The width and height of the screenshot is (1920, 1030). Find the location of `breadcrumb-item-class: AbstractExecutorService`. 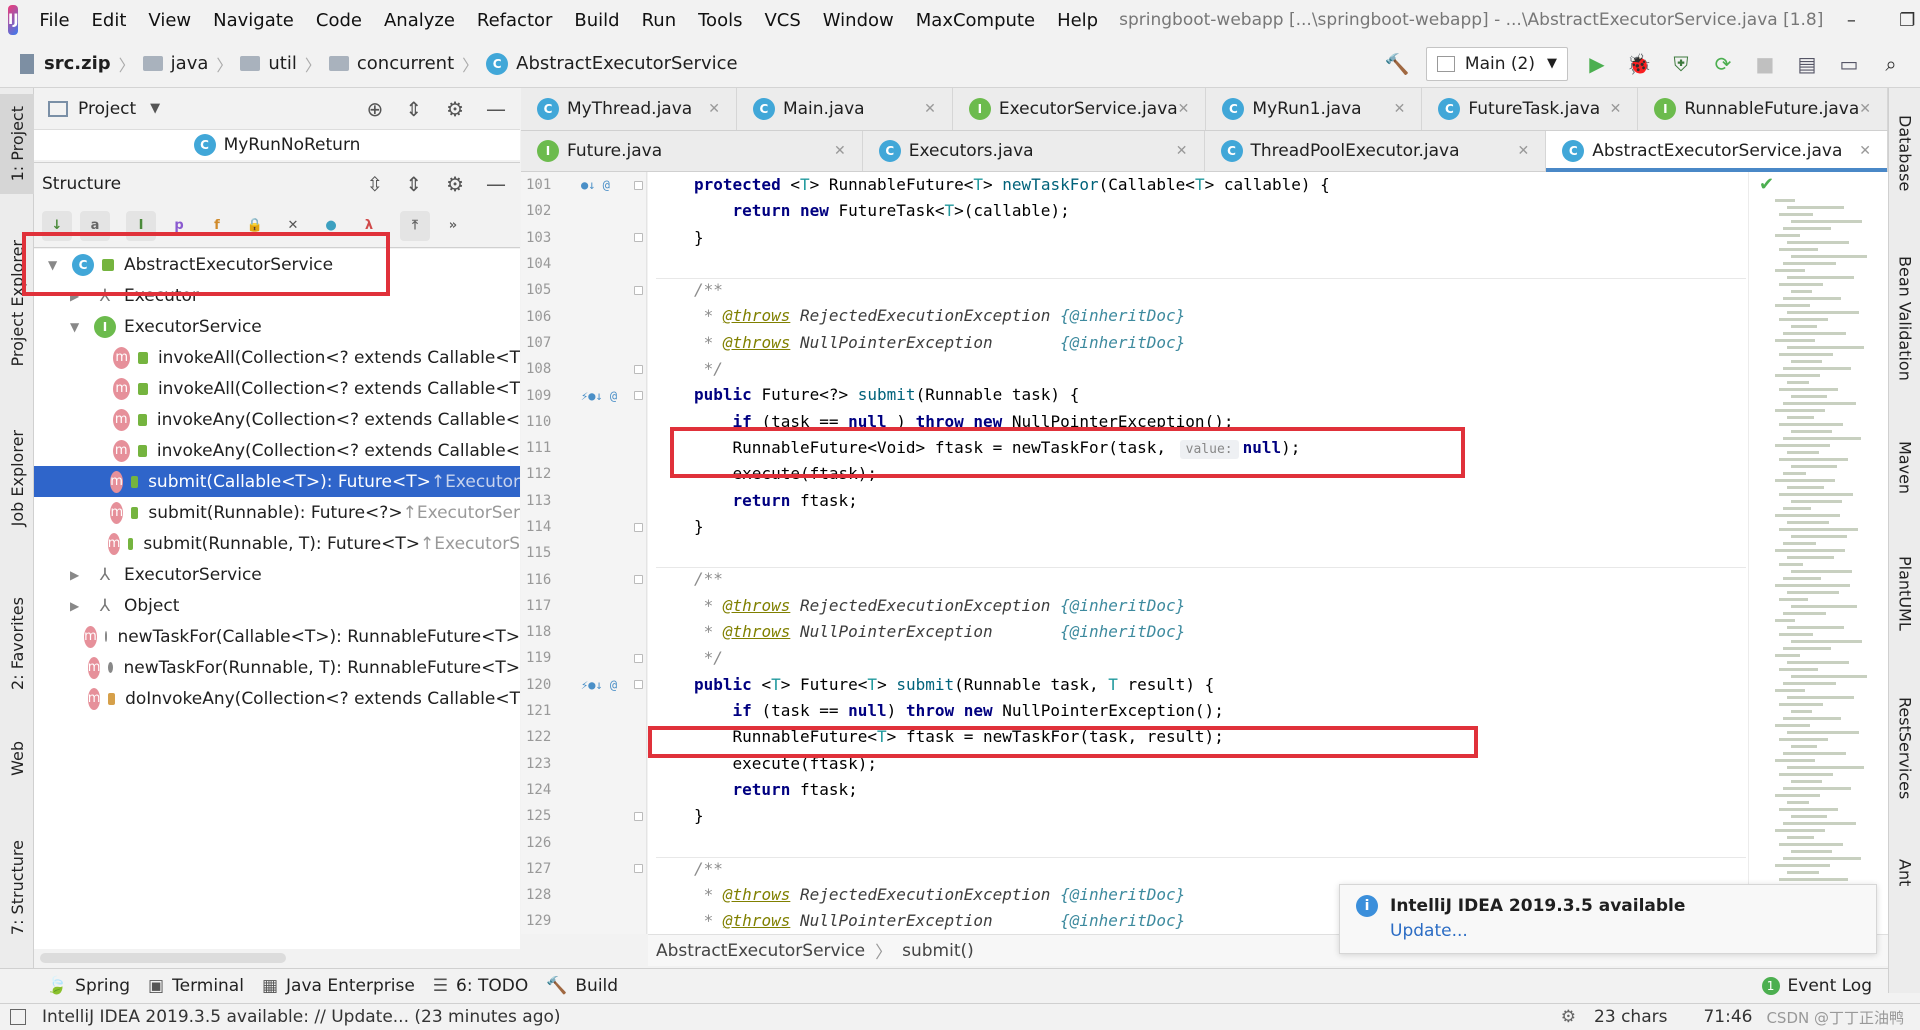

breadcrumb-item-class: AbstractExecutorService is located at coordinates (626, 63).